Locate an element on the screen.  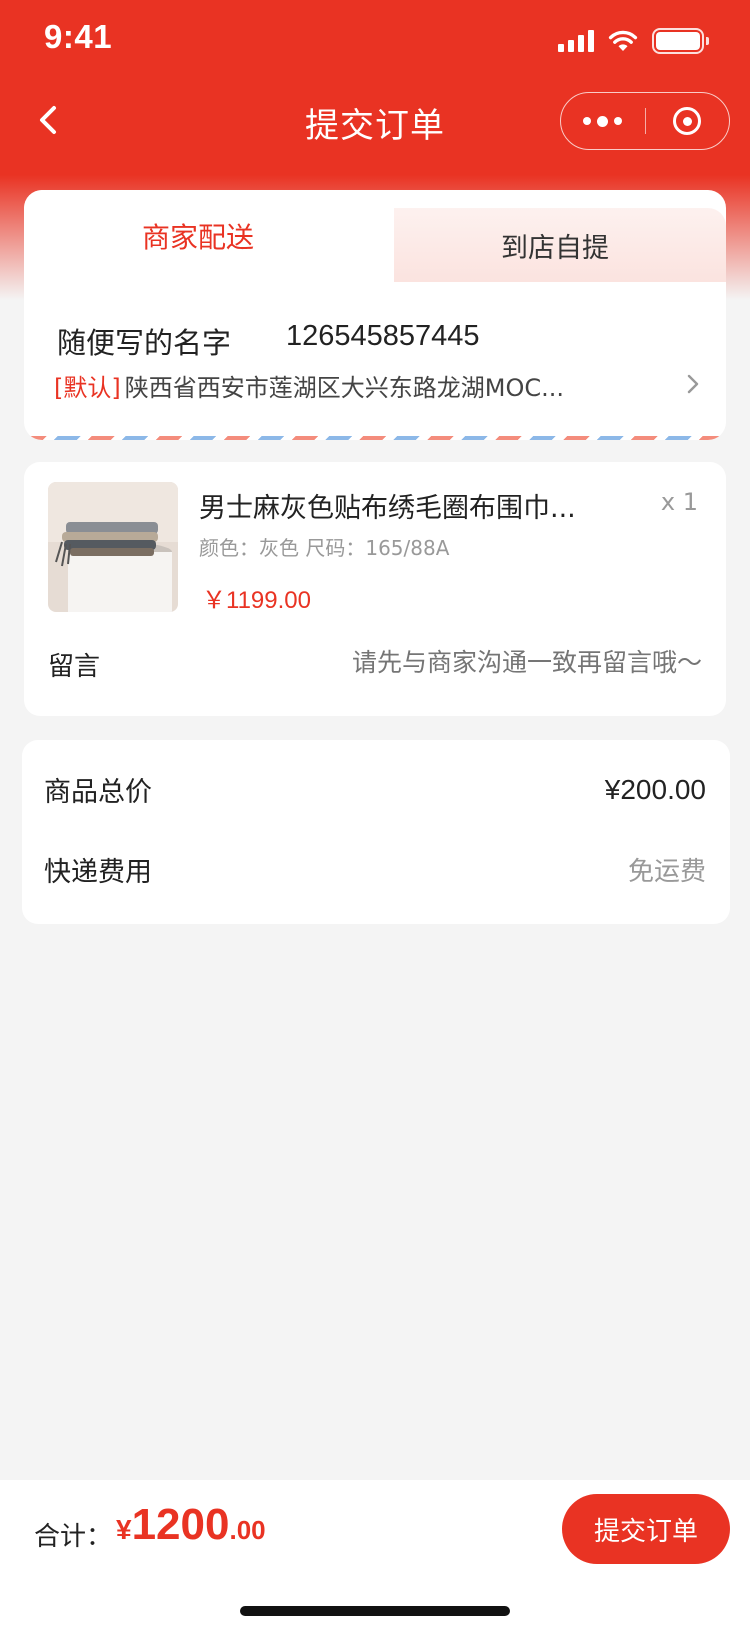
total-amount: ¥1200.00 is located at coordinates (191, 1525).